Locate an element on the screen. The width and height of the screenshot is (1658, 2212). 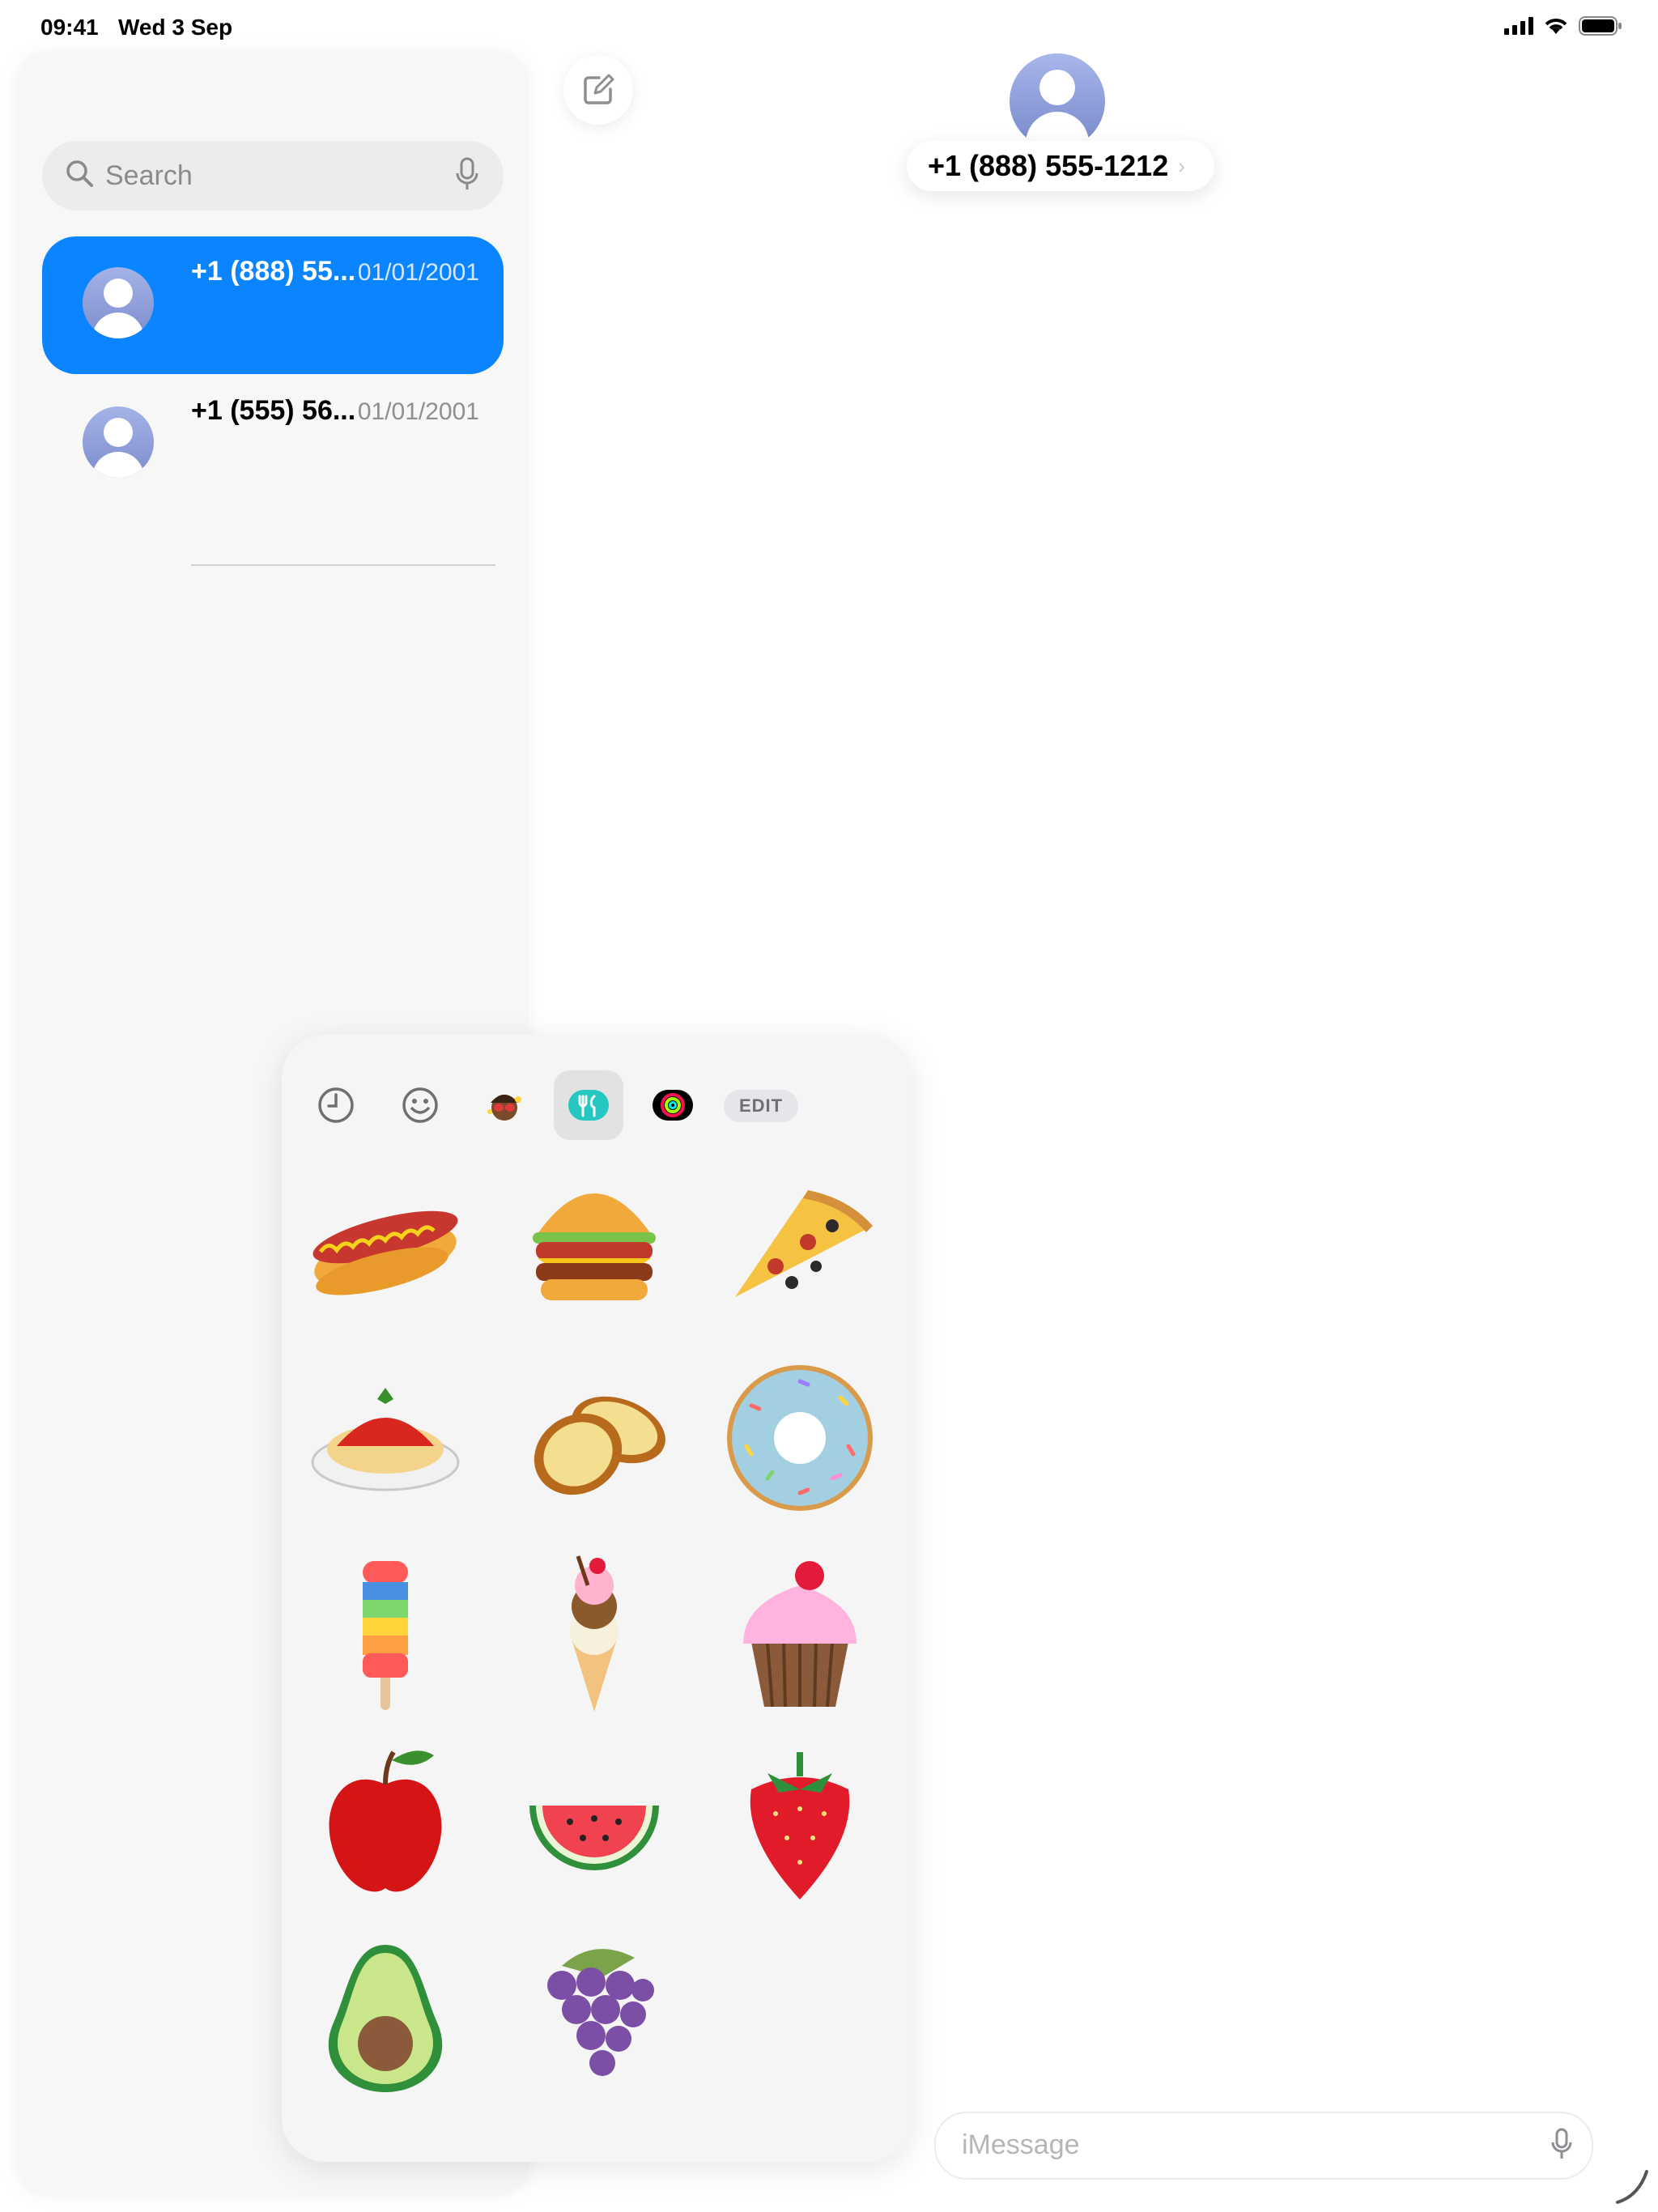
ice-cream-cone-sticker is located at coordinates (594, 1634).